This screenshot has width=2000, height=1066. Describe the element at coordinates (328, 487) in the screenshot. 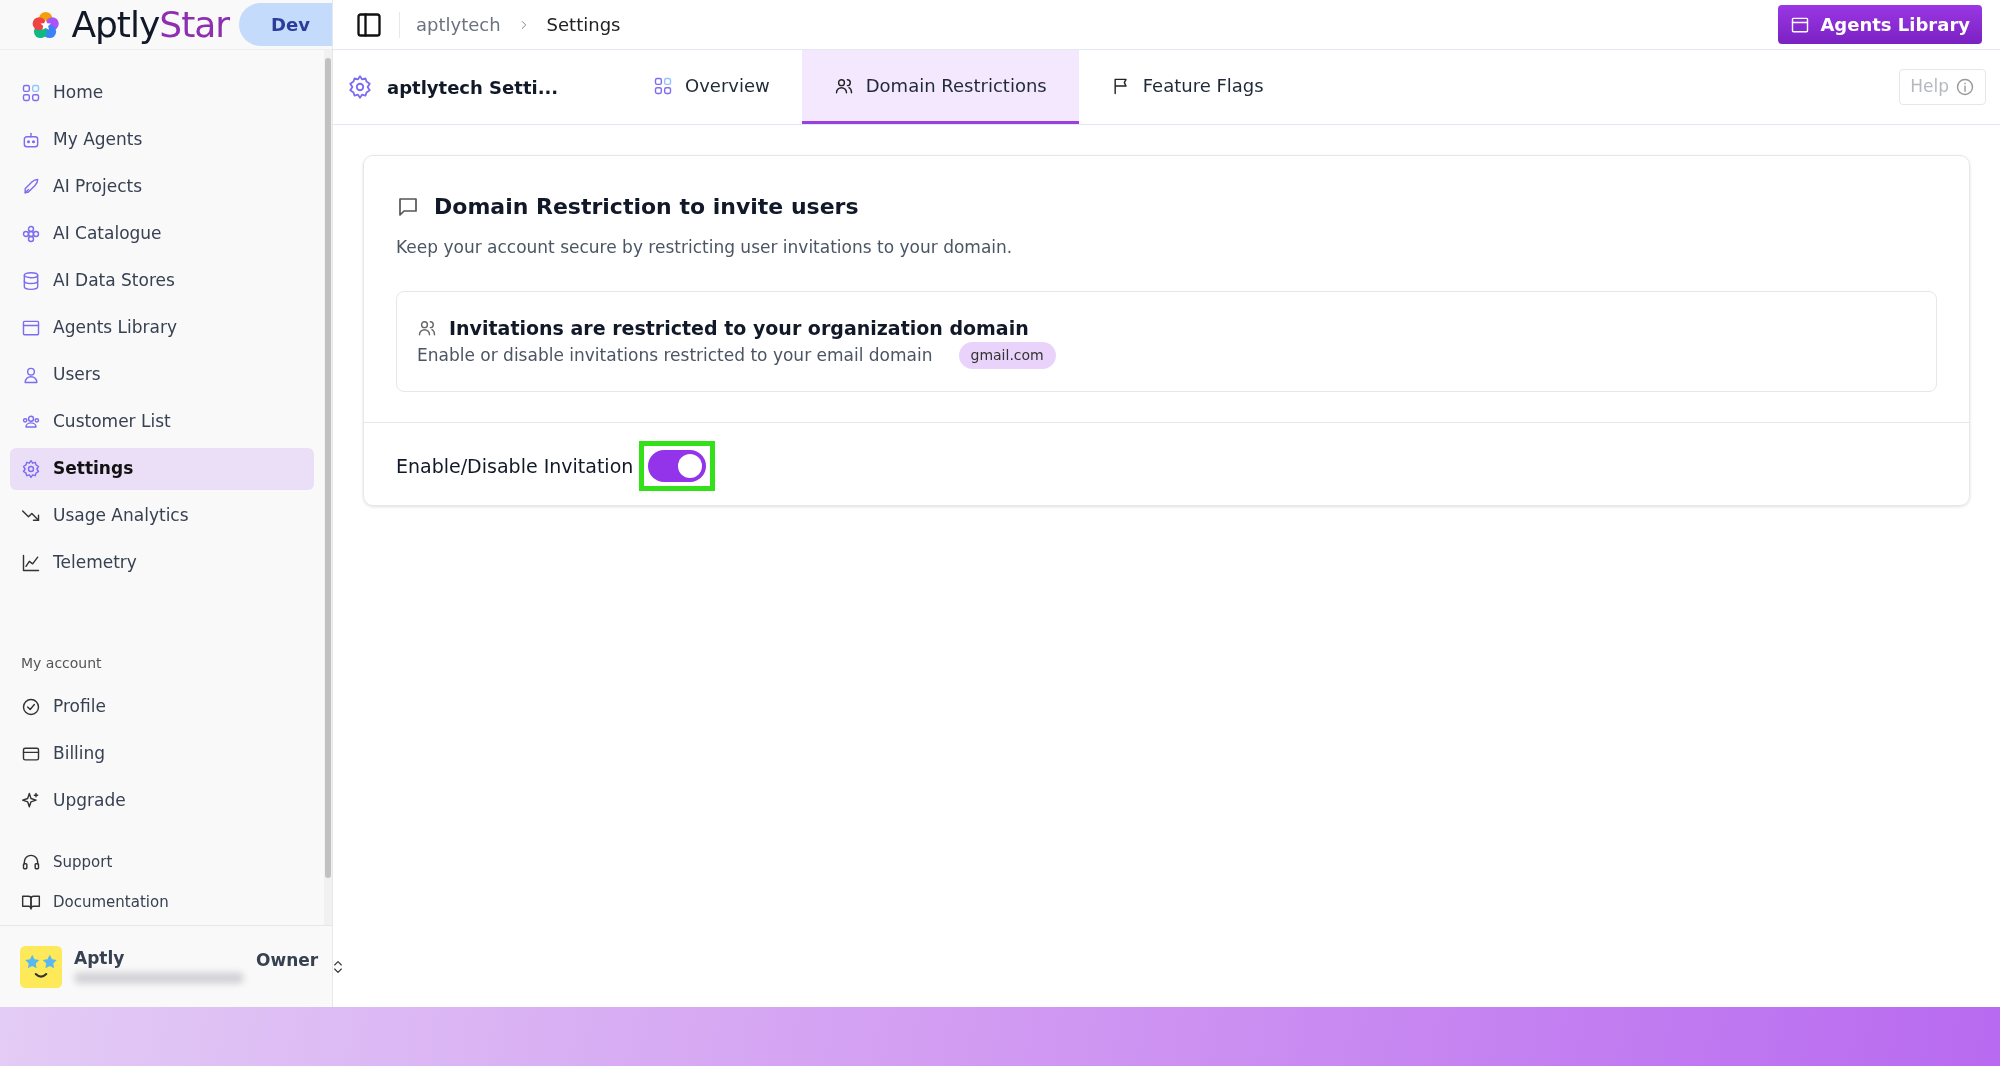

I see `scrollbar` at that location.